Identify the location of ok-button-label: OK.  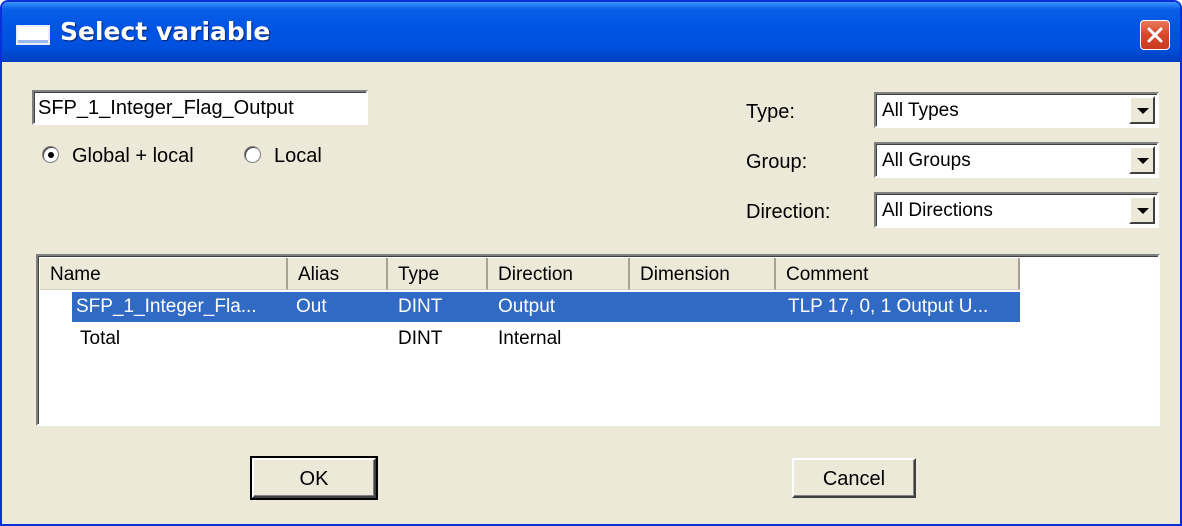
(314, 479).